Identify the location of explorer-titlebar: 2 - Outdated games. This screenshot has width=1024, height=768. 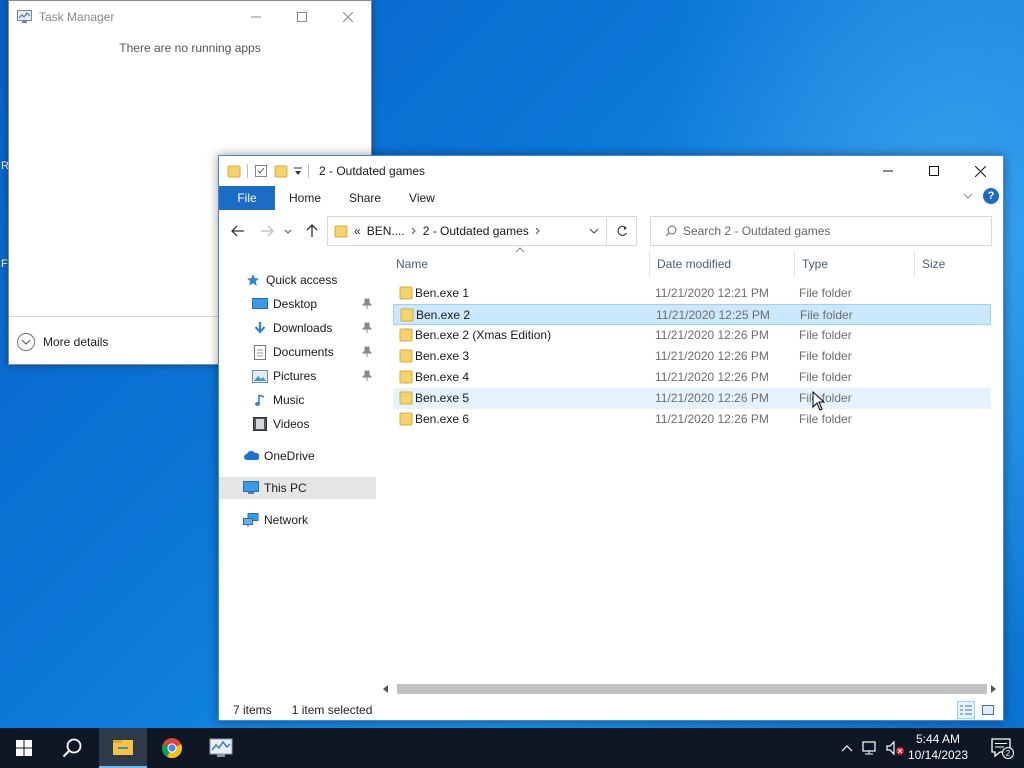
(611, 171).